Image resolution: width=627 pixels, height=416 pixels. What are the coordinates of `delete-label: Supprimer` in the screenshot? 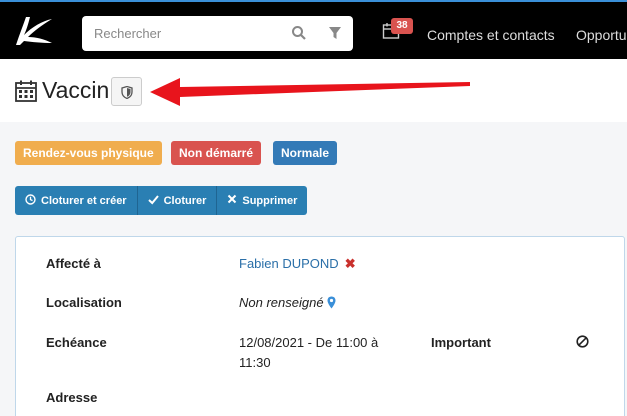 It's located at (270, 200).